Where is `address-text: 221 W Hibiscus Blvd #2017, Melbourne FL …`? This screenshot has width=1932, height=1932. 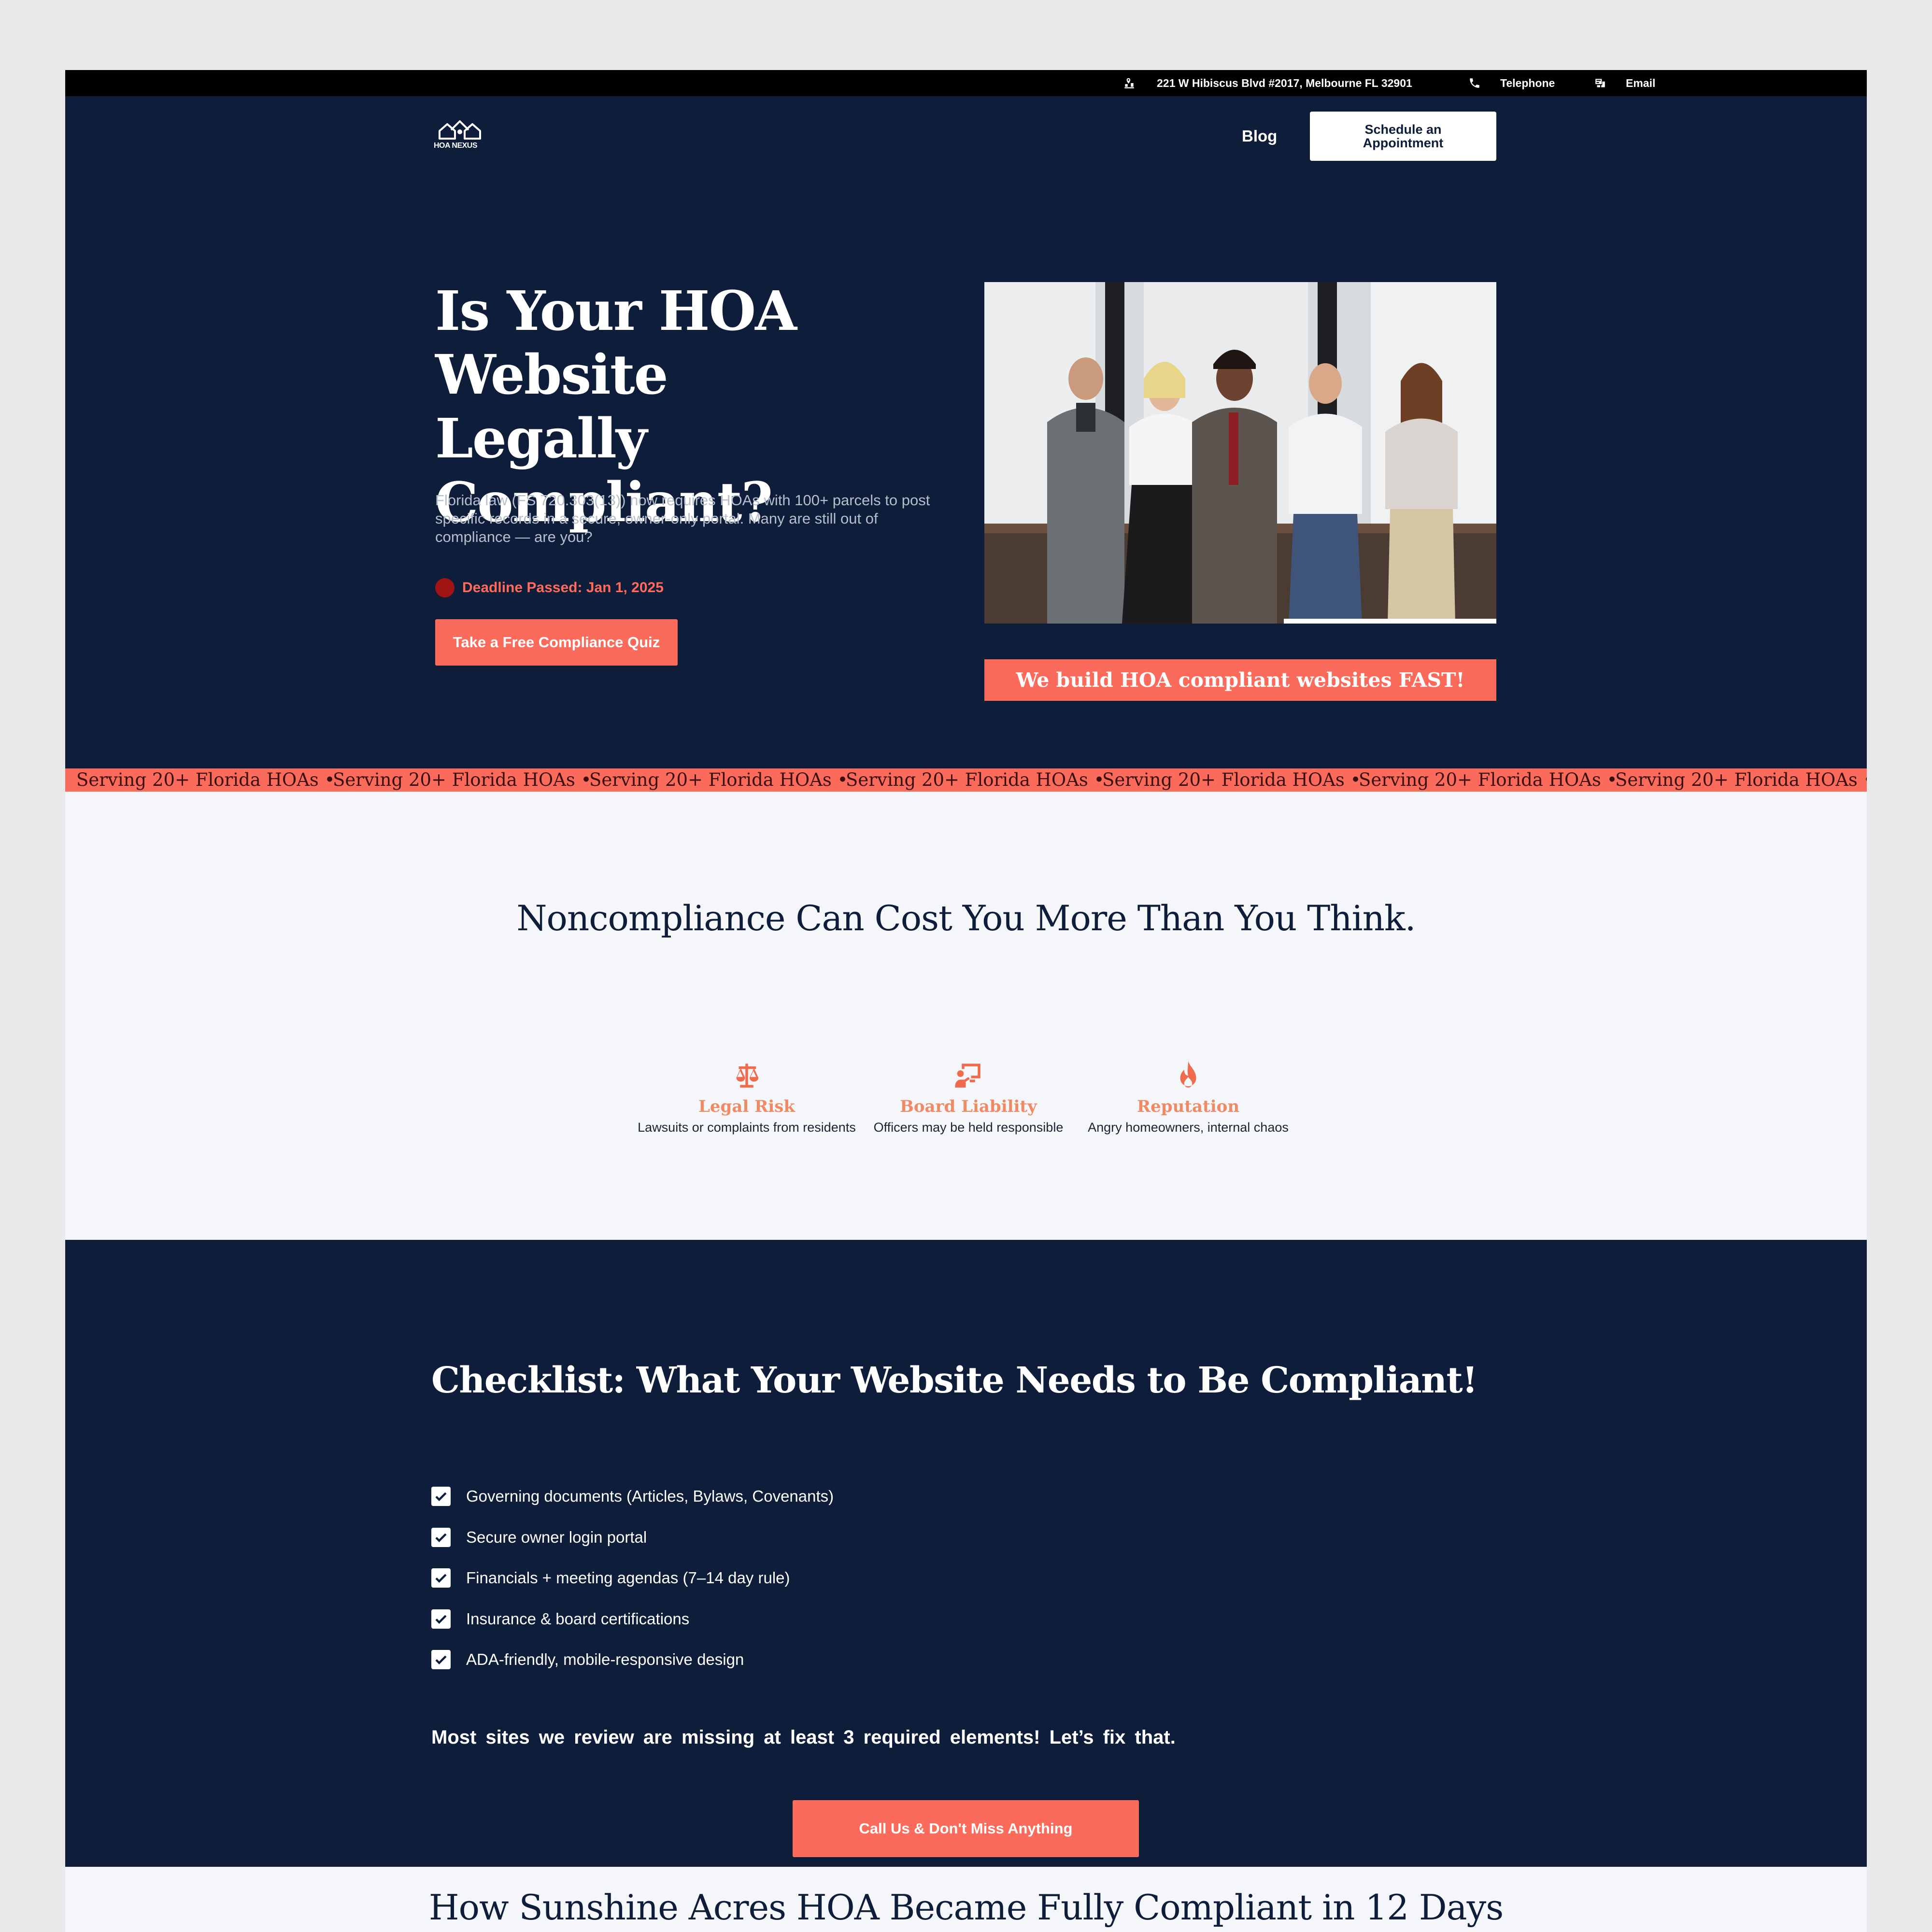
address-text: 221 W Hibiscus Blvd #2017, Melbourne FL … is located at coordinates (1284, 82).